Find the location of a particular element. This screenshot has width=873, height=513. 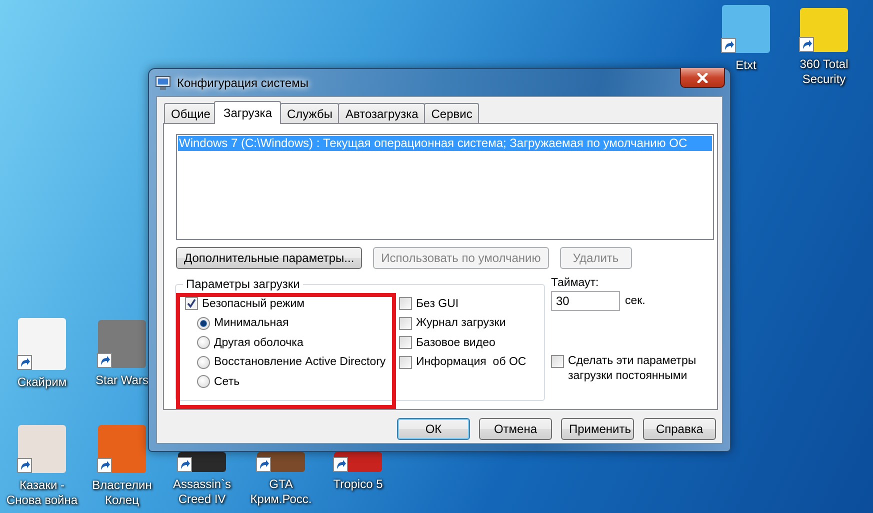

dialog-button: ОК is located at coordinates (433, 429).